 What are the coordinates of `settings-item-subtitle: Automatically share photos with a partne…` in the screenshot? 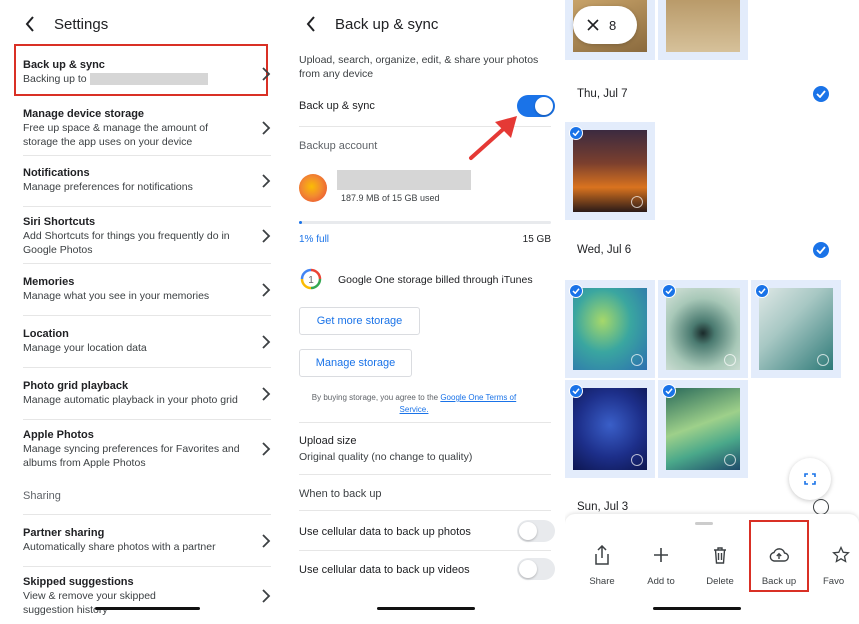 It's located at (119, 547).